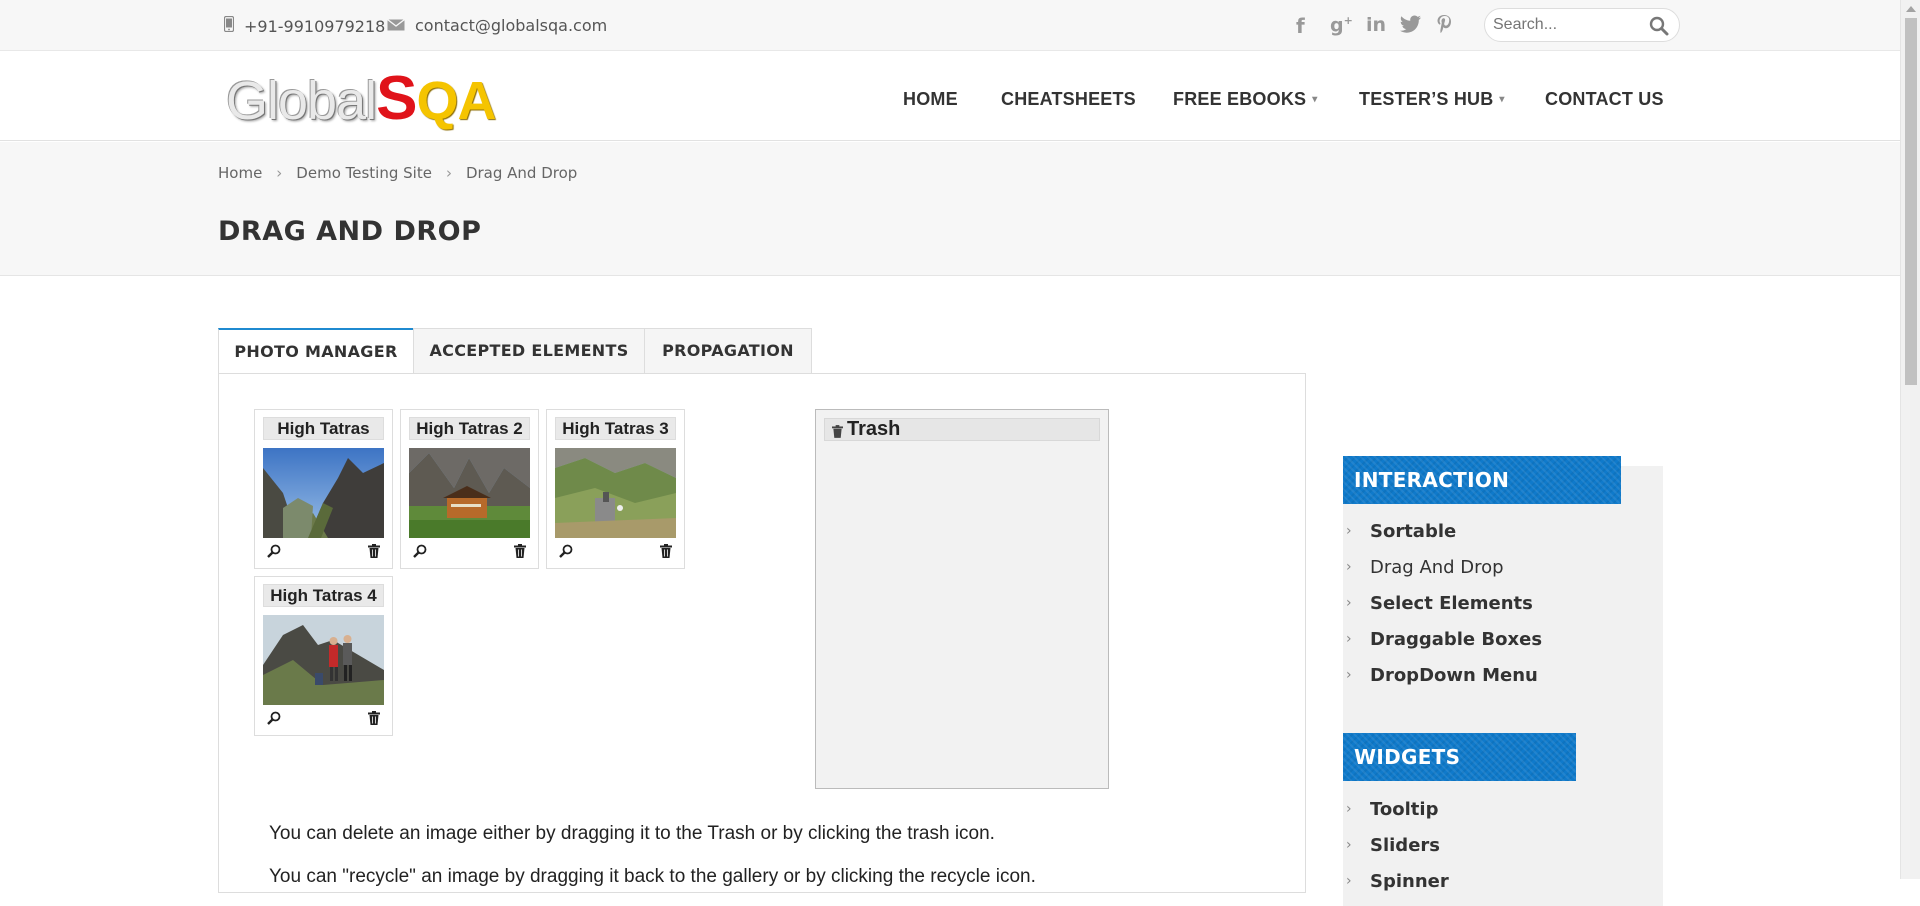 Image resolution: width=1920 pixels, height=906 pixels. I want to click on nav-free-ebooks: FREE EBOOKS ▾, so click(1245, 99).